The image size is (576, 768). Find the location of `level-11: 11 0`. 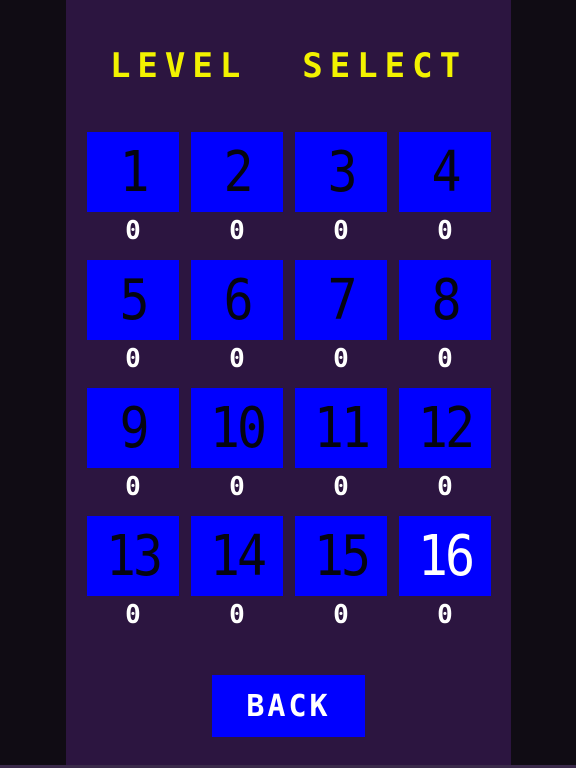

level-11: 11 0 is located at coordinates (341, 445).